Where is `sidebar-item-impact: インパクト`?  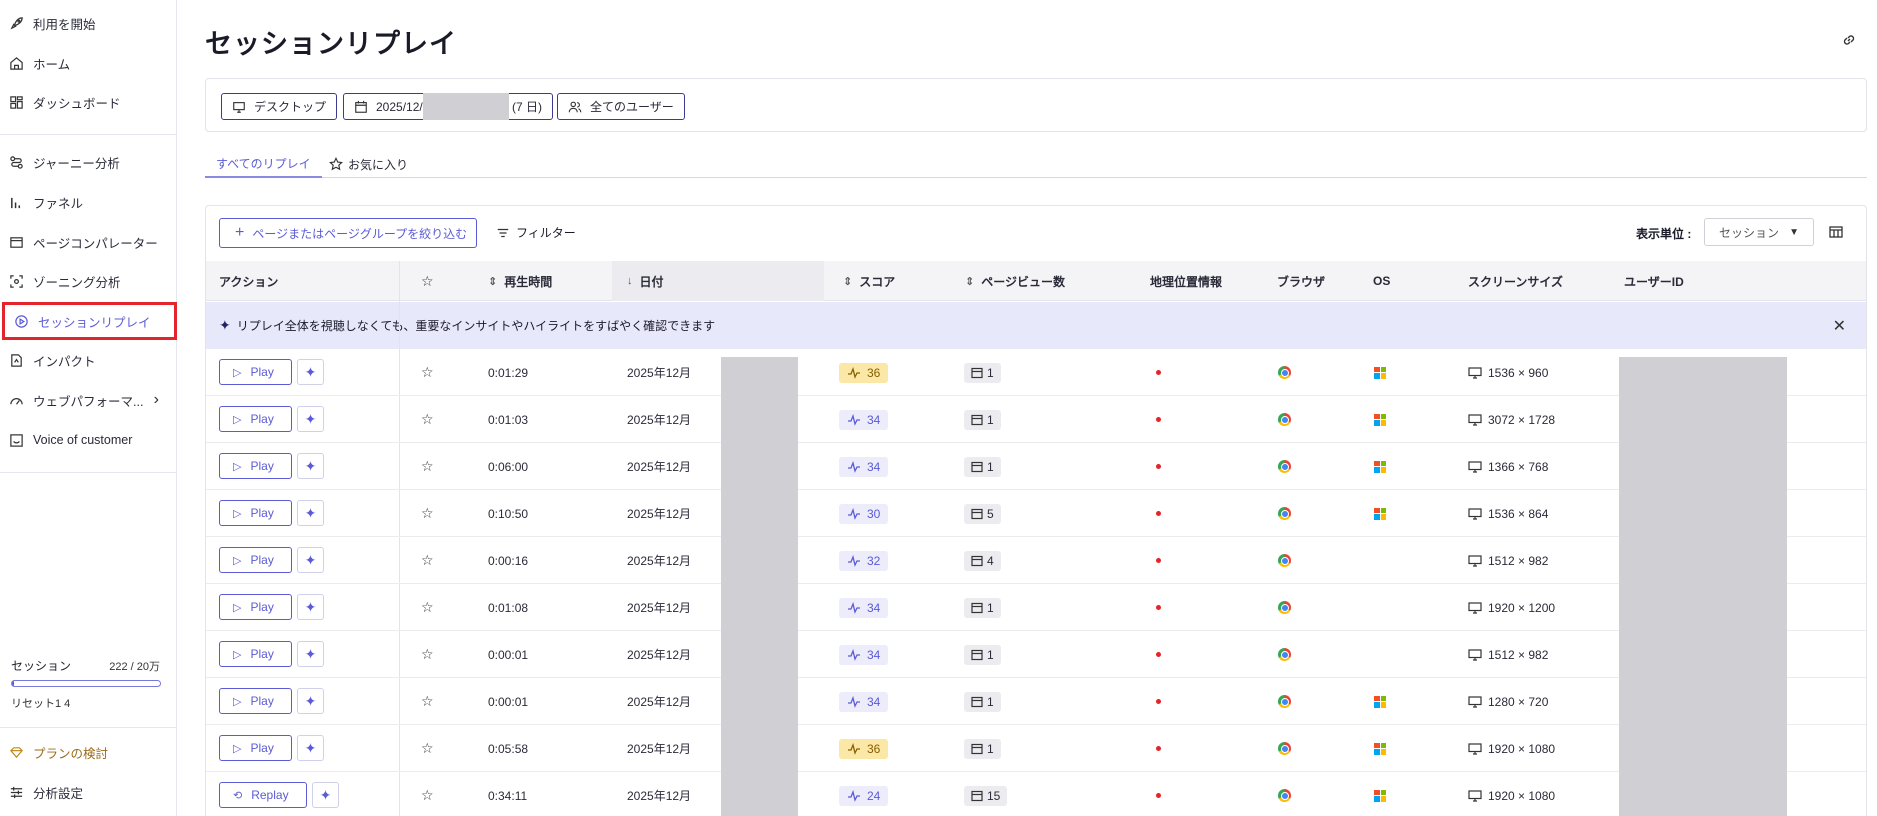 sidebar-item-impact: インパクト is located at coordinates (88, 360).